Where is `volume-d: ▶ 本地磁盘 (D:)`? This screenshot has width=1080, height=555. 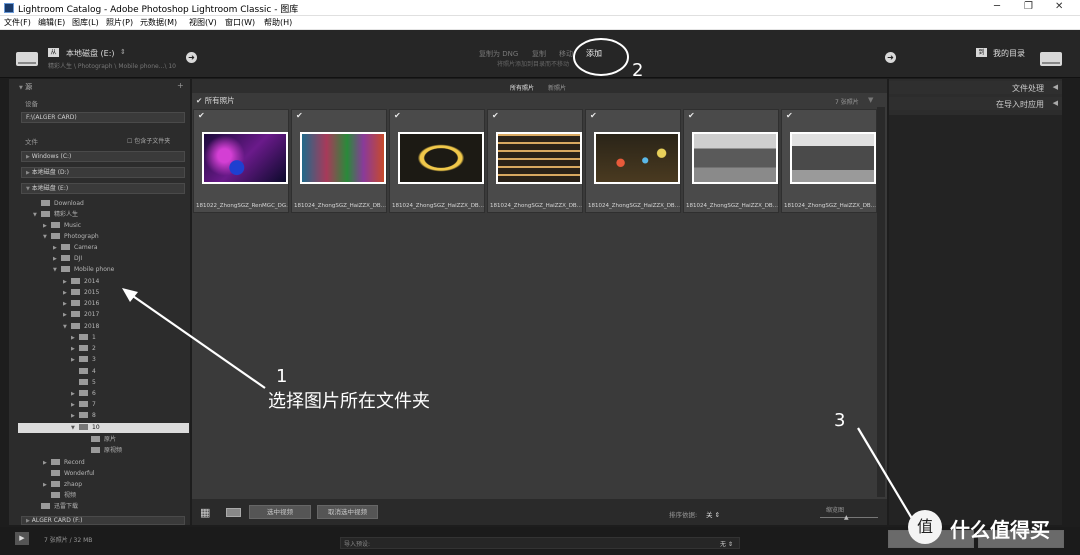 volume-d: ▶ 本地磁盘 (D:) is located at coordinates (103, 172).